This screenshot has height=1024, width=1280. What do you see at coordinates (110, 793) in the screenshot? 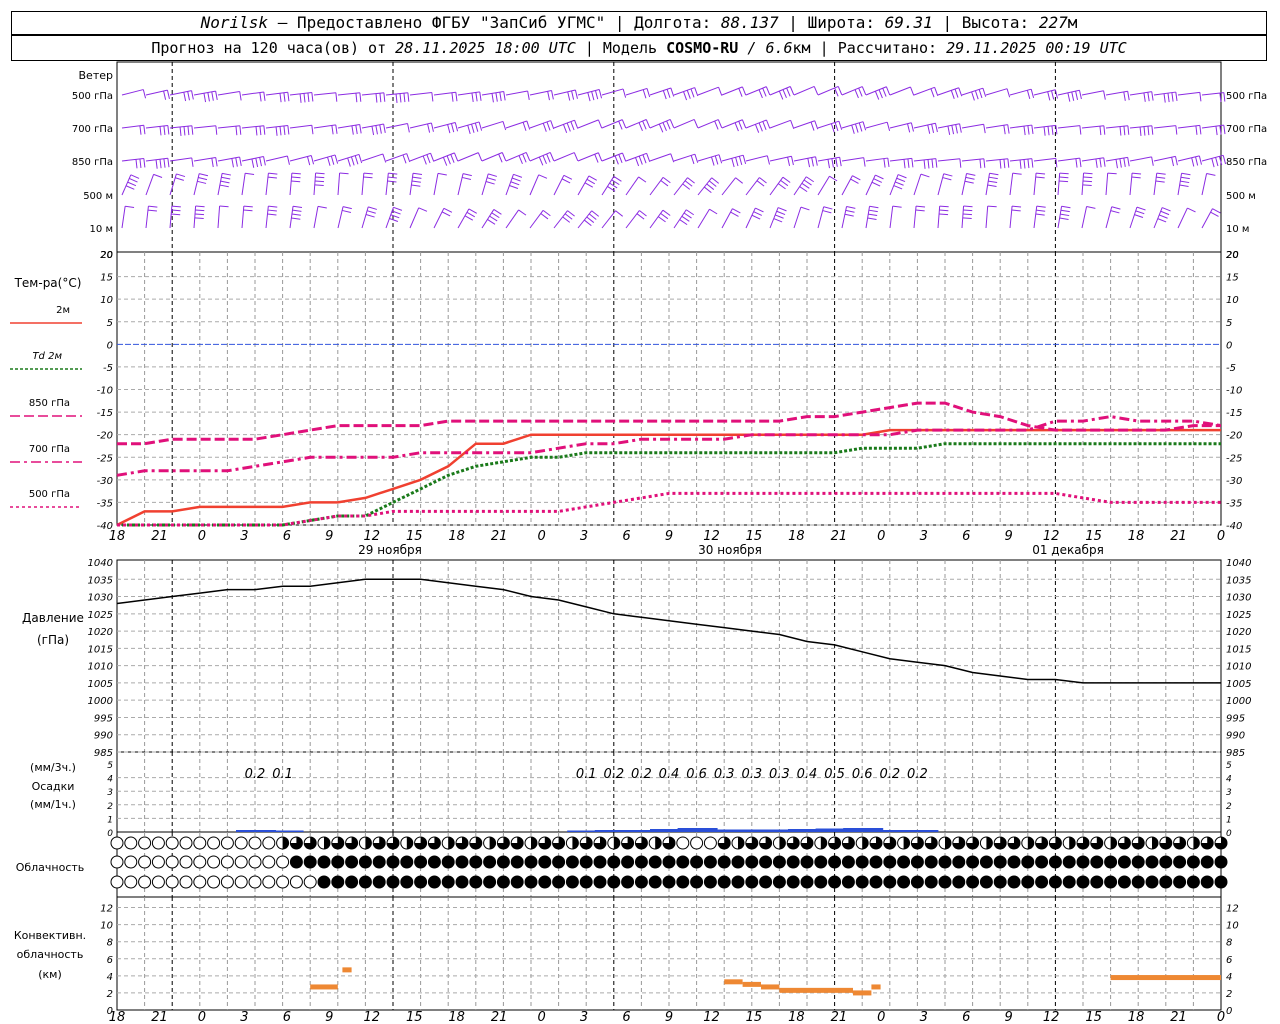
I see `precip-tick-left: 3` at bounding box center [110, 793].